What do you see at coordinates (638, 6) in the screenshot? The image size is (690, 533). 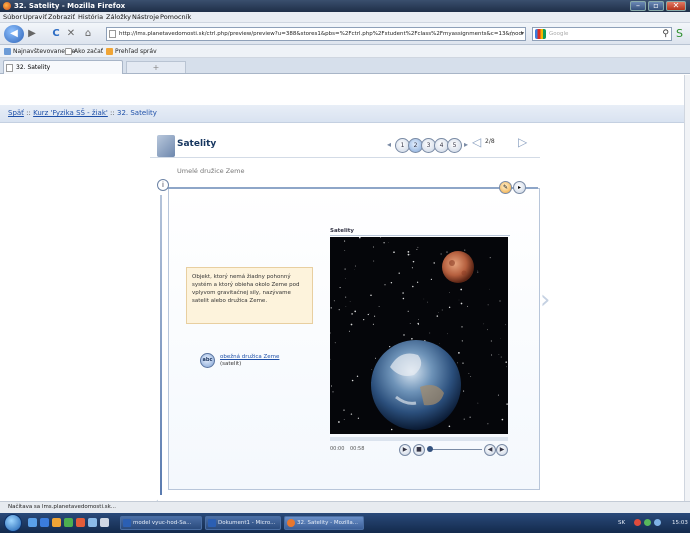 I see `minimize-button: –` at bounding box center [638, 6].